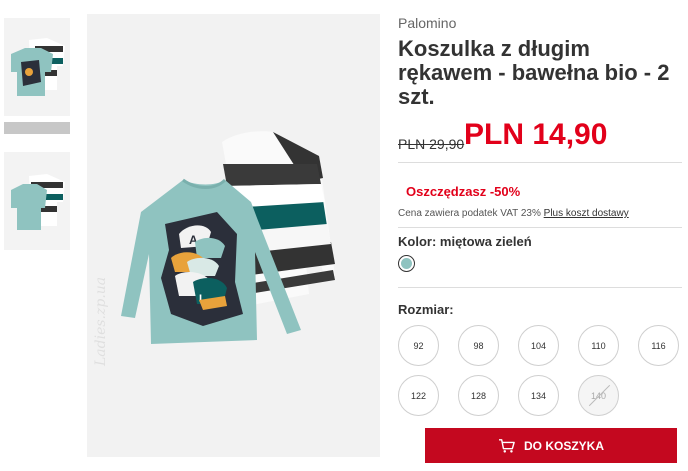  I want to click on current-price: PLN 14,90, so click(536, 134).